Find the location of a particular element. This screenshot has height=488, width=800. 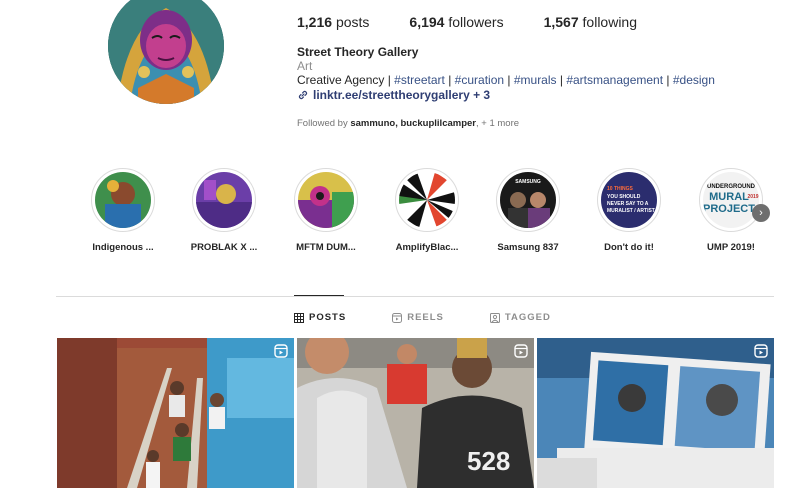

reels-icon is located at coordinates (397, 317).